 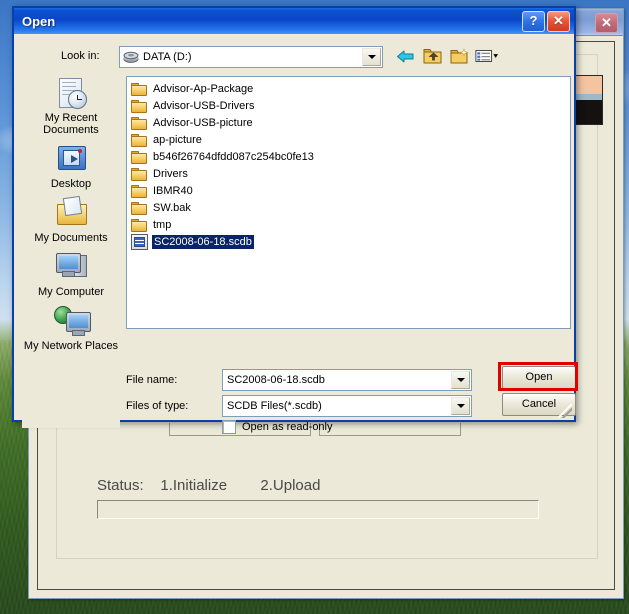 I want to click on sidebar-item-desktop: Desktop, so click(x=71, y=166).